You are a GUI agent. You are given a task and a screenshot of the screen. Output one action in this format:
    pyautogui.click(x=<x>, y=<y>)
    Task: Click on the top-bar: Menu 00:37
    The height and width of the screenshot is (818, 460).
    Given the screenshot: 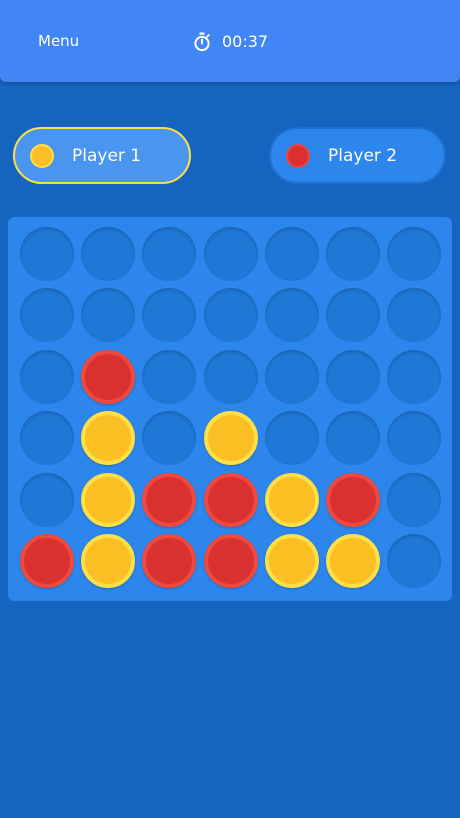 What is the action you would take?
    pyautogui.click(x=230, y=41)
    